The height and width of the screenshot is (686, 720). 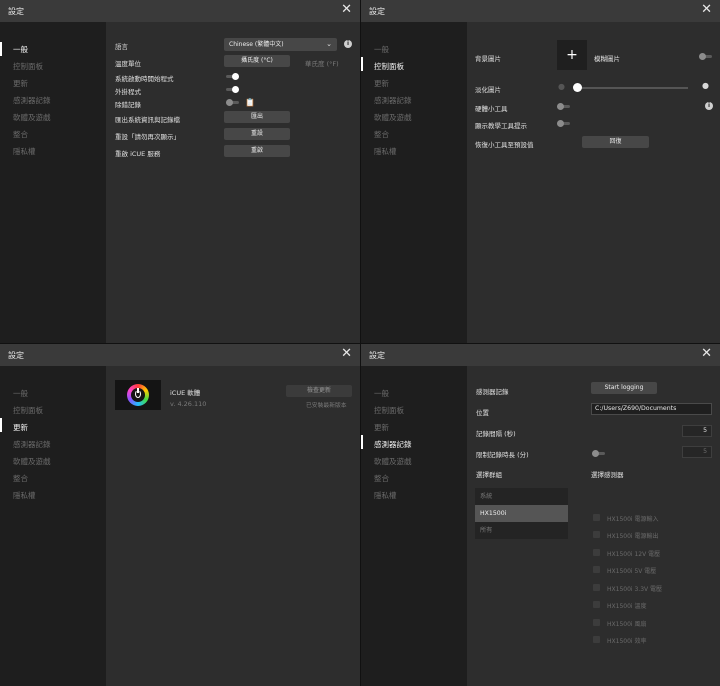 I want to click on show-tips-toggle, so click(x=563, y=123).